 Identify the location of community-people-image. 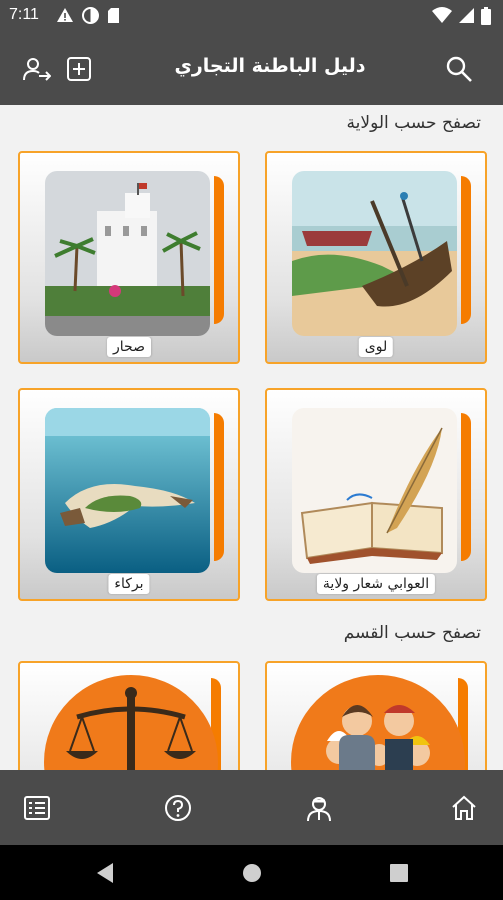
(378, 722).